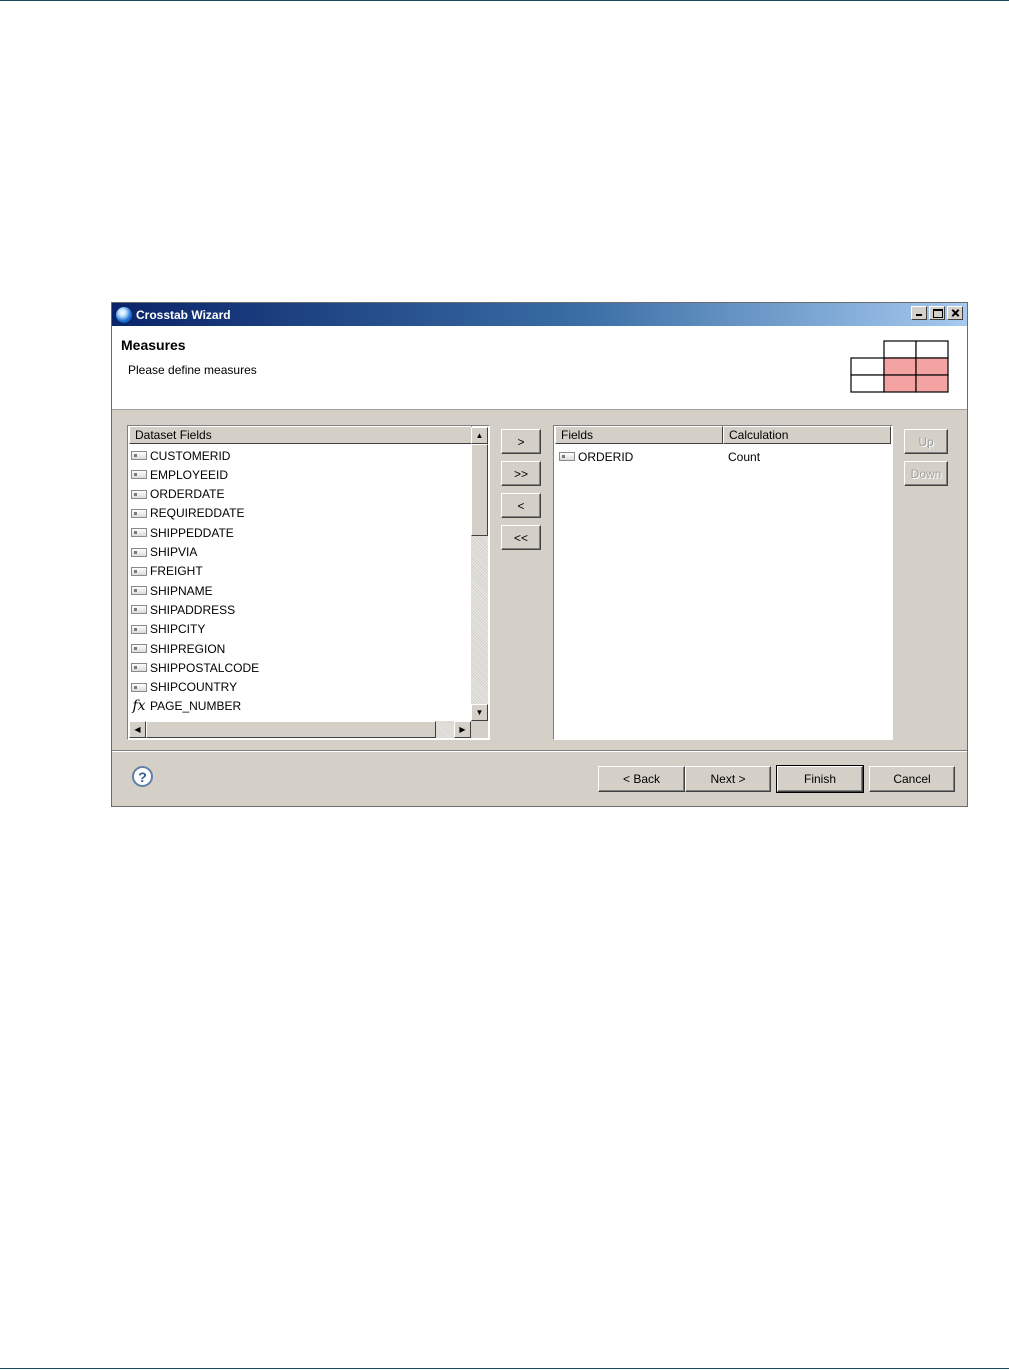 This screenshot has height=1370, width=1009. Describe the element at coordinates (504, 1368) in the screenshot. I see `page-bottom-rule` at that location.